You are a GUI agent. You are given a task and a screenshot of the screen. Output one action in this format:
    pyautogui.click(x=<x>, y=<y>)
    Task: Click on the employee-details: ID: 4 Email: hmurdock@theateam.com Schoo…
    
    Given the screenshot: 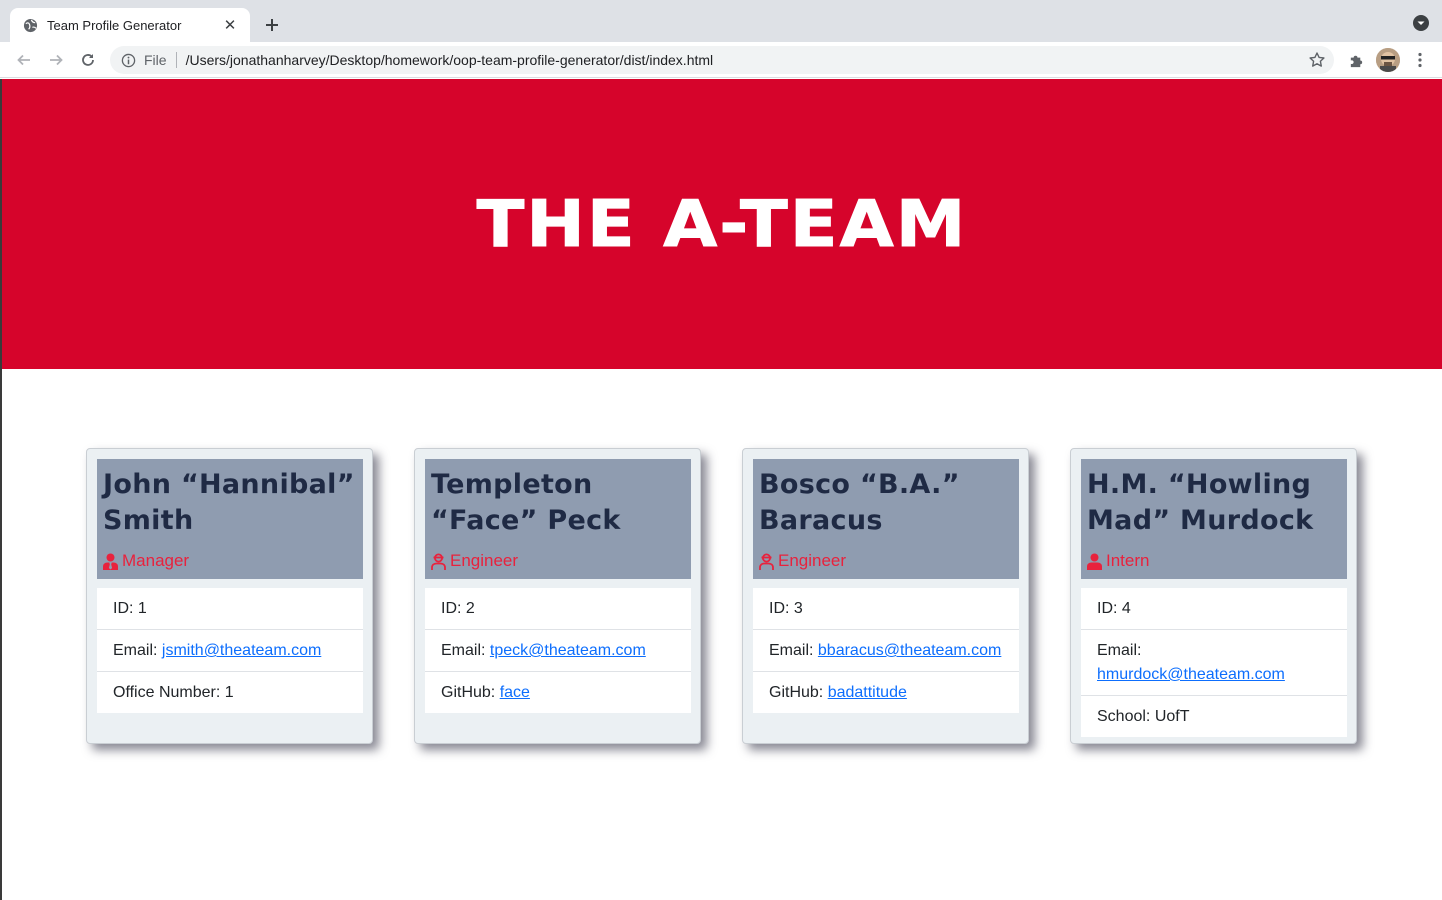 What is the action you would take?
    pyautogui.click(x=1214, y=662)
    